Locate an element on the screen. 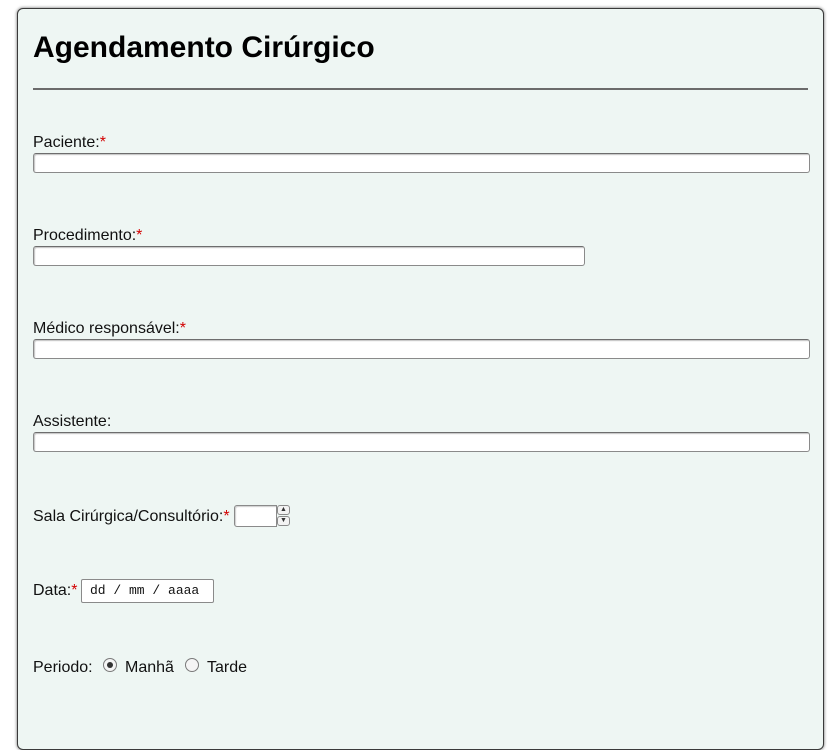  periodo-option-manha: Manhã is located at coordinates (149, 667).